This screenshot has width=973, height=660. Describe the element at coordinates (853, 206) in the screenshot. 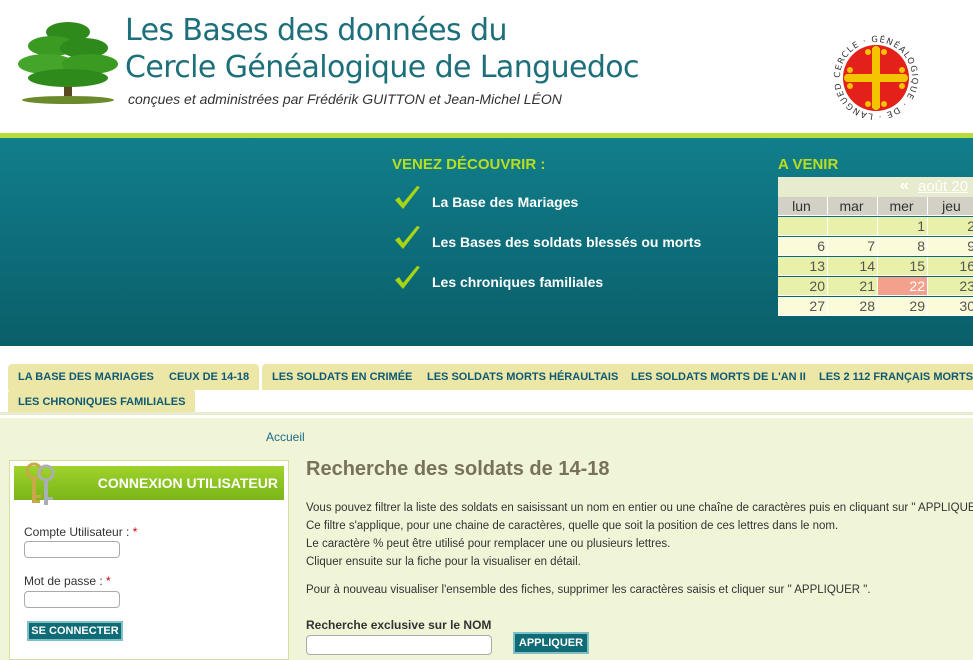

I see `calendar-day-header: mar` at that location.